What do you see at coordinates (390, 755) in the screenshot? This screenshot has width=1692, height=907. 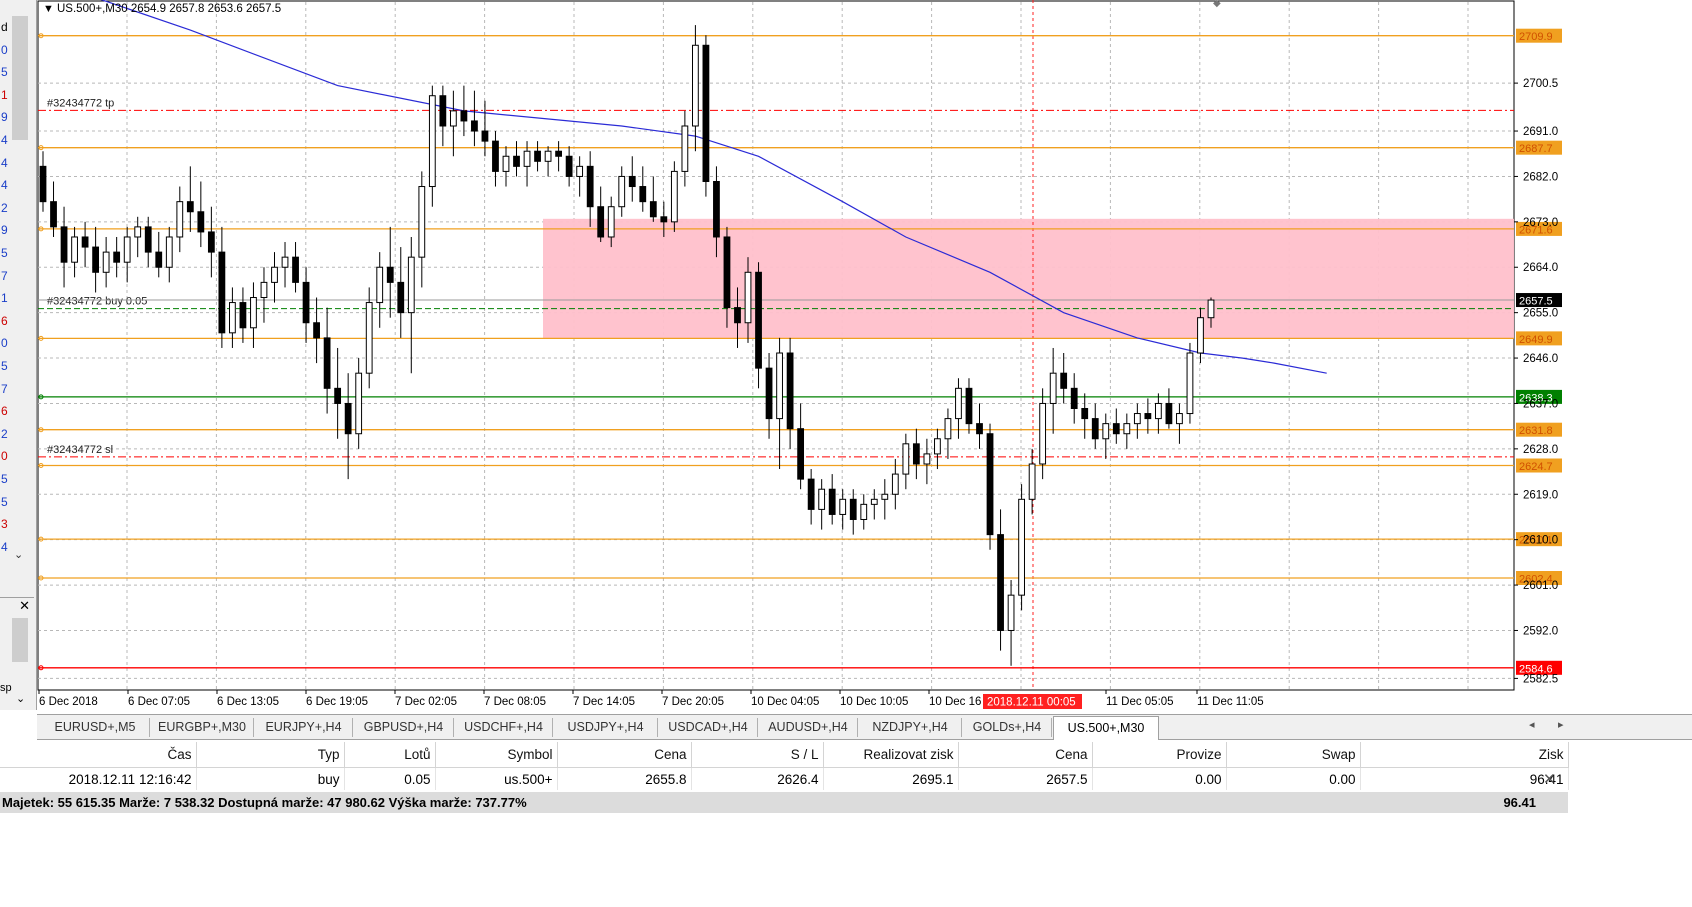 I see `column-header: Lotů` at bounding box center [390, 755].